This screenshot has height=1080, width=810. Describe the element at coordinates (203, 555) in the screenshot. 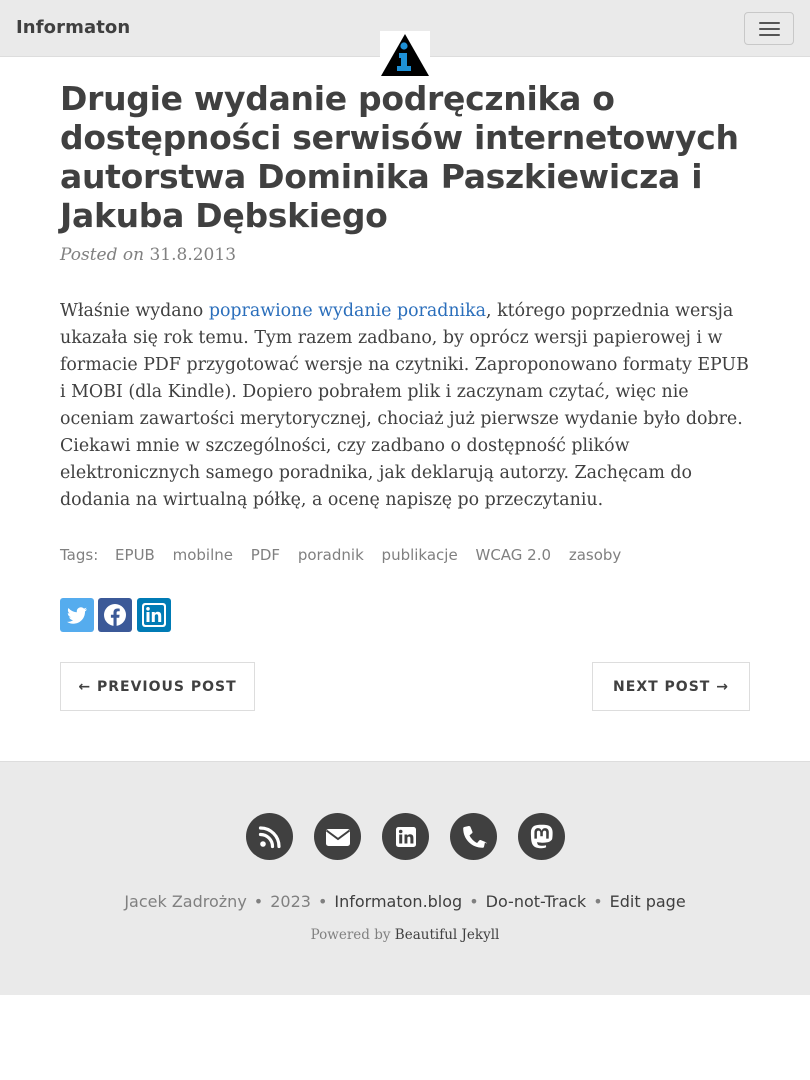

I see `tag-link: mobilne` at that location.